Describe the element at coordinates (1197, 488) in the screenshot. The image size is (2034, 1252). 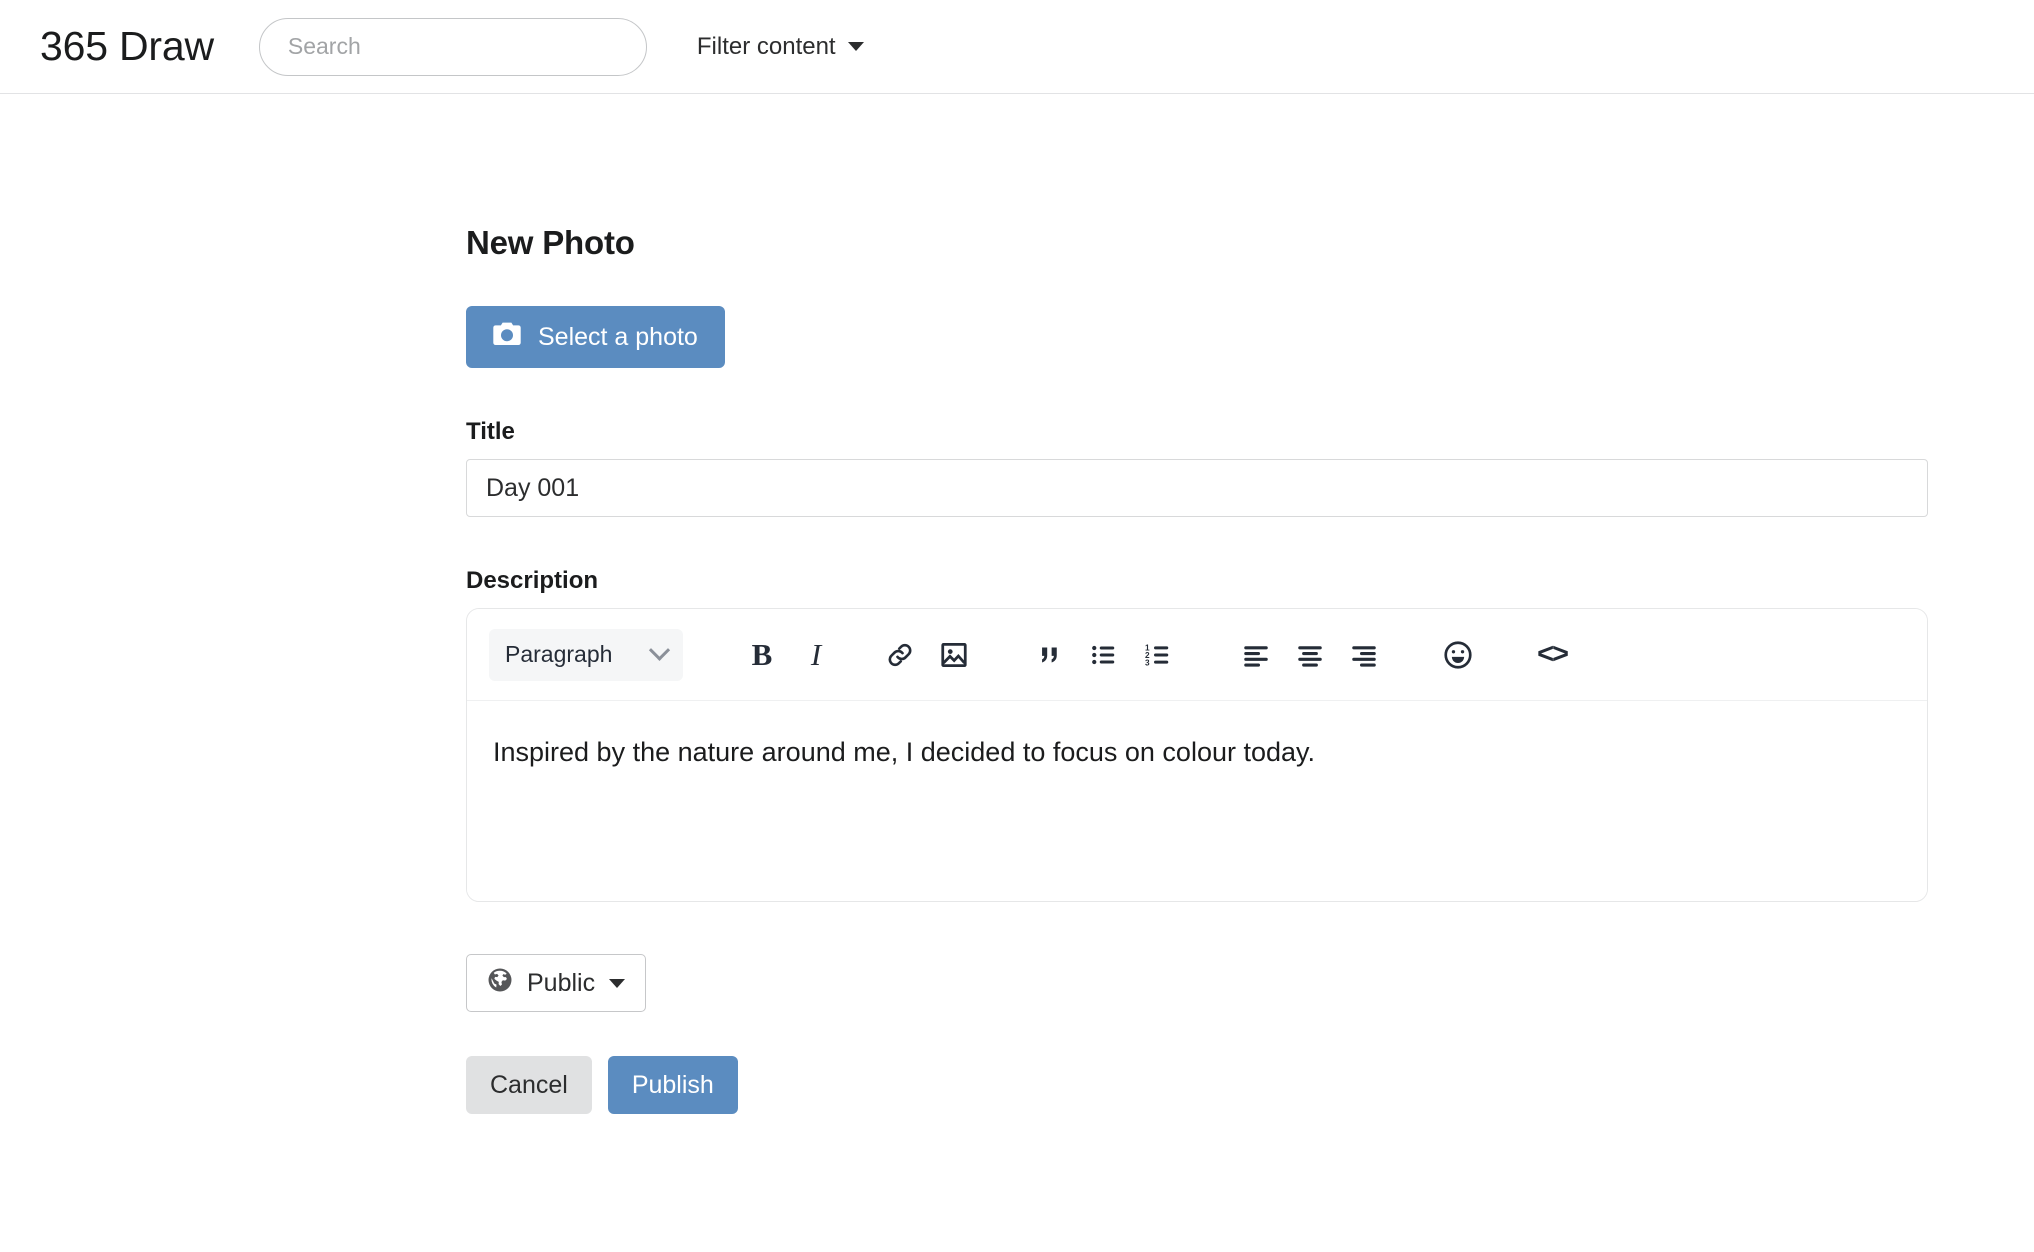
I see `title-input` at that location.